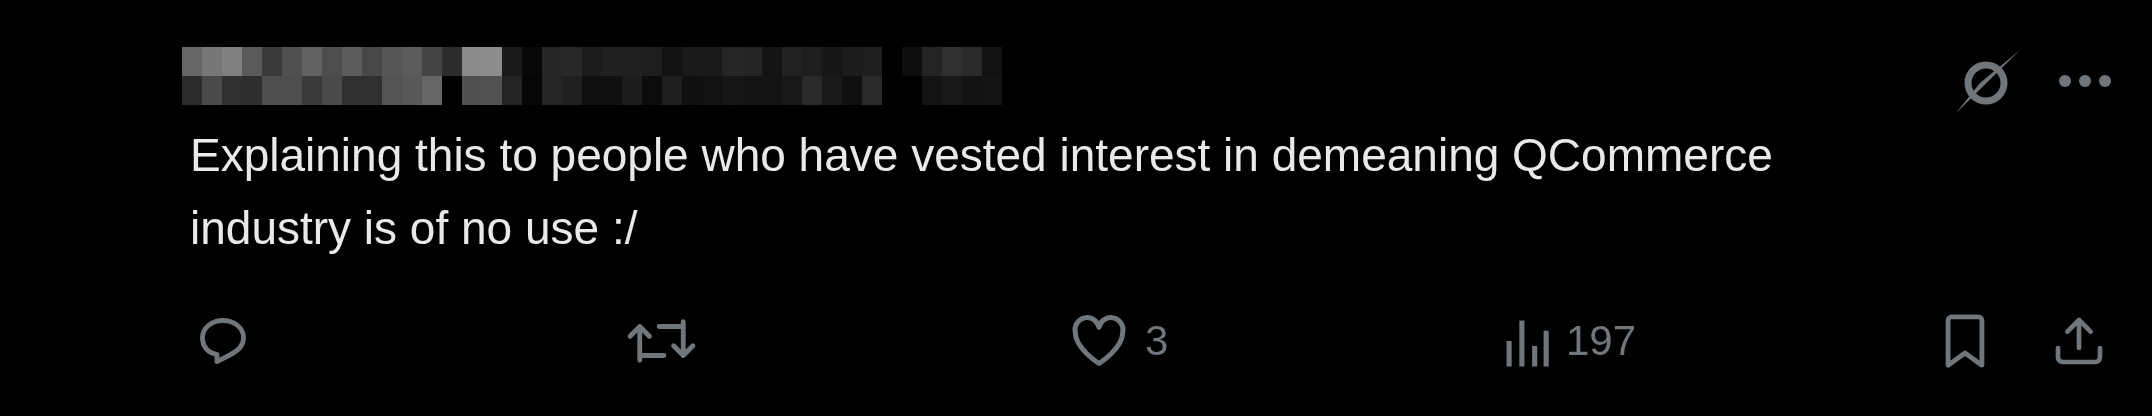 The width and height of the screenshot is (2152, 416). Describe the element at coordinates (1601, 341) in the screenshot. I see `count-label: 197` at that location.